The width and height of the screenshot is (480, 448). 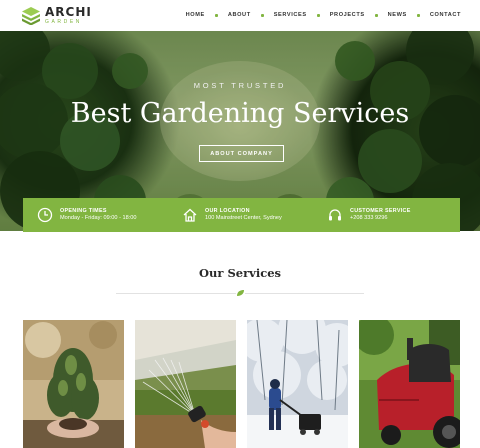 I want to click on info-value: 100 Mainstreet Center, Sydney, so click(x=243, y=217).